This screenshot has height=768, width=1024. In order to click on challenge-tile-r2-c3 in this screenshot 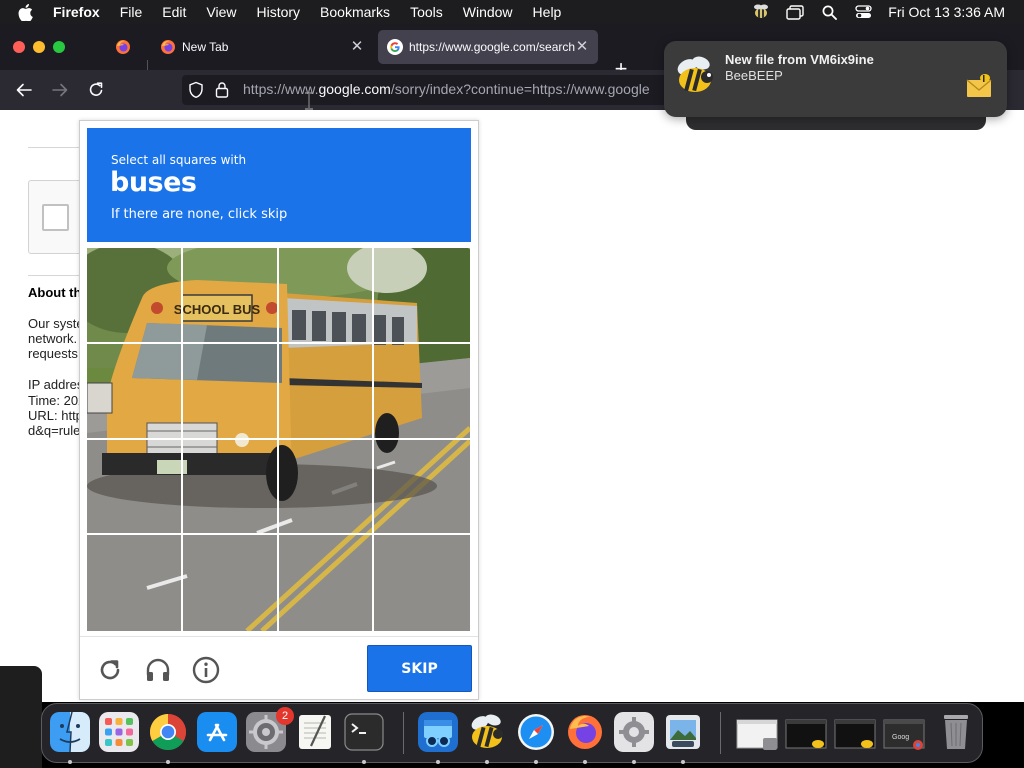, I will do `click(326, 391)`.